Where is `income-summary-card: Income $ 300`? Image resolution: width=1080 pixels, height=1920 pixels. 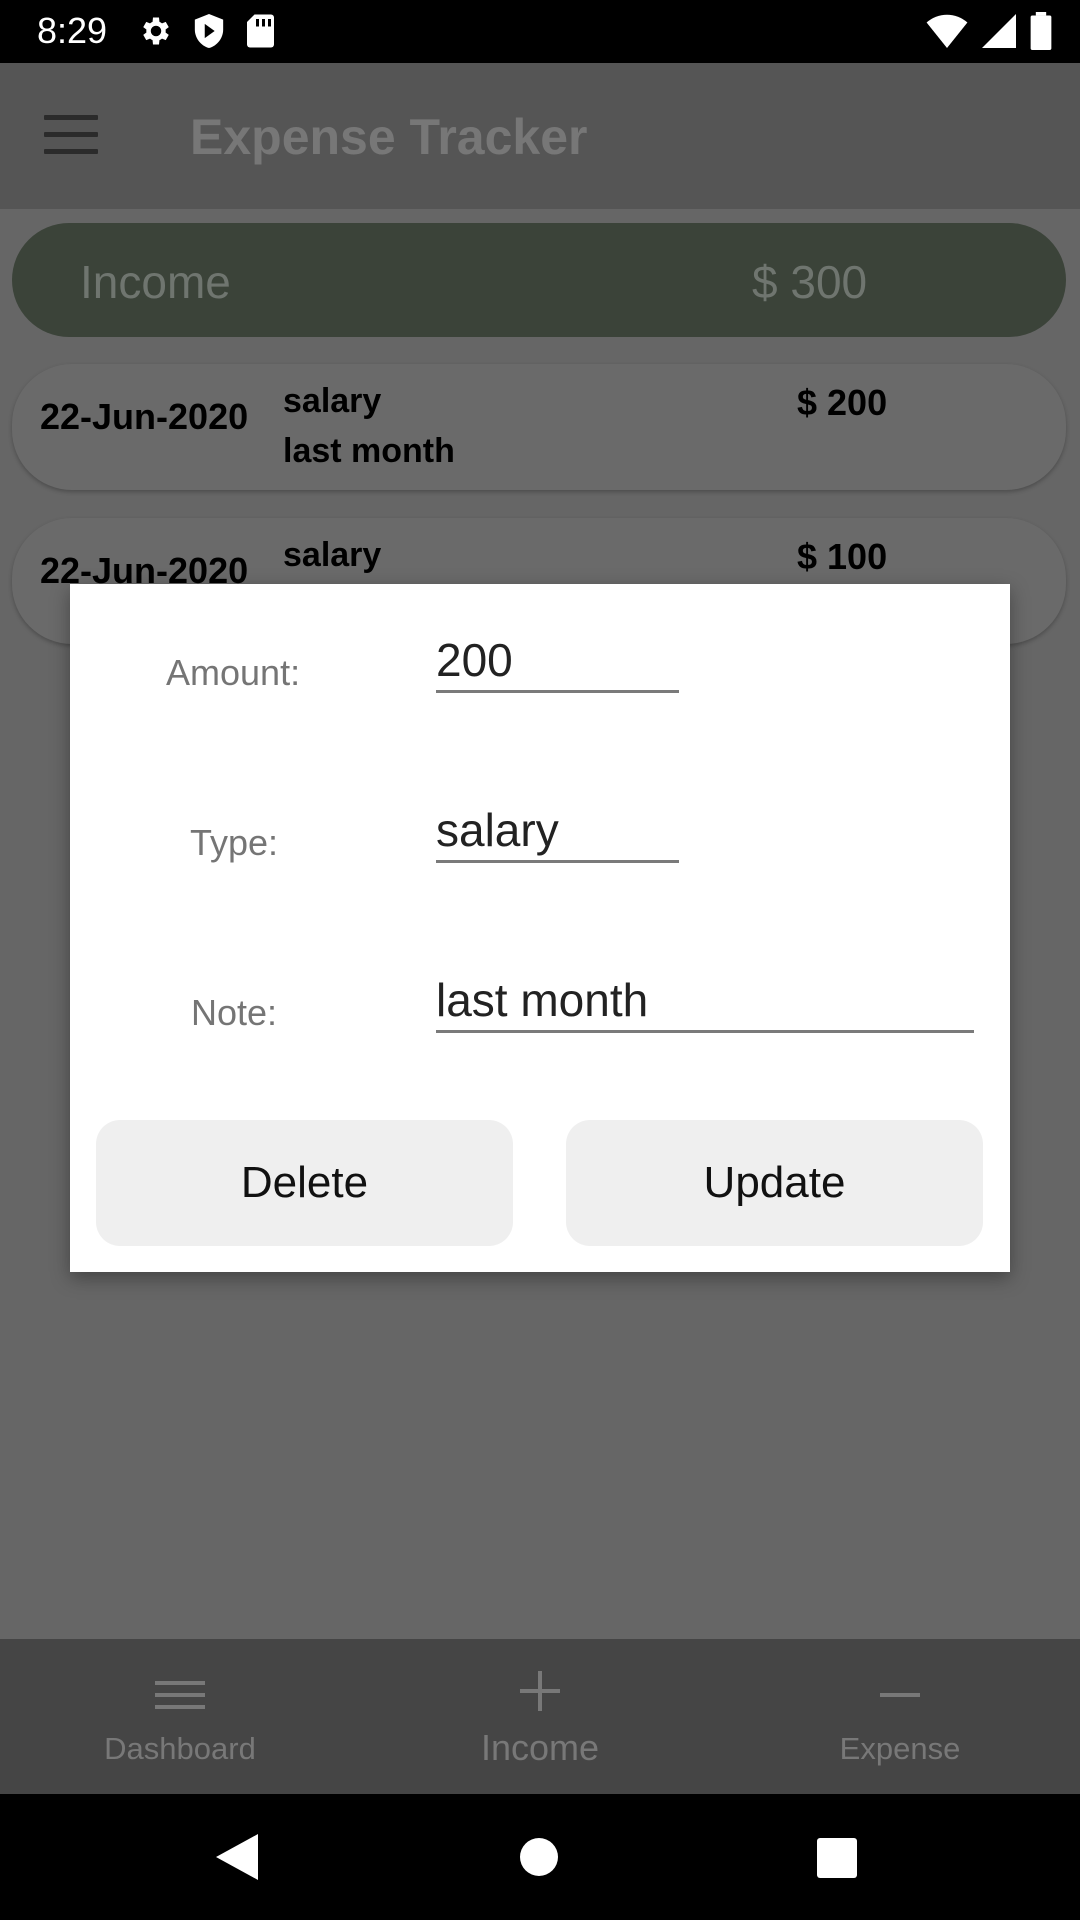 income-summary-card: Income $ 300 is located at coordinates (539, 280).